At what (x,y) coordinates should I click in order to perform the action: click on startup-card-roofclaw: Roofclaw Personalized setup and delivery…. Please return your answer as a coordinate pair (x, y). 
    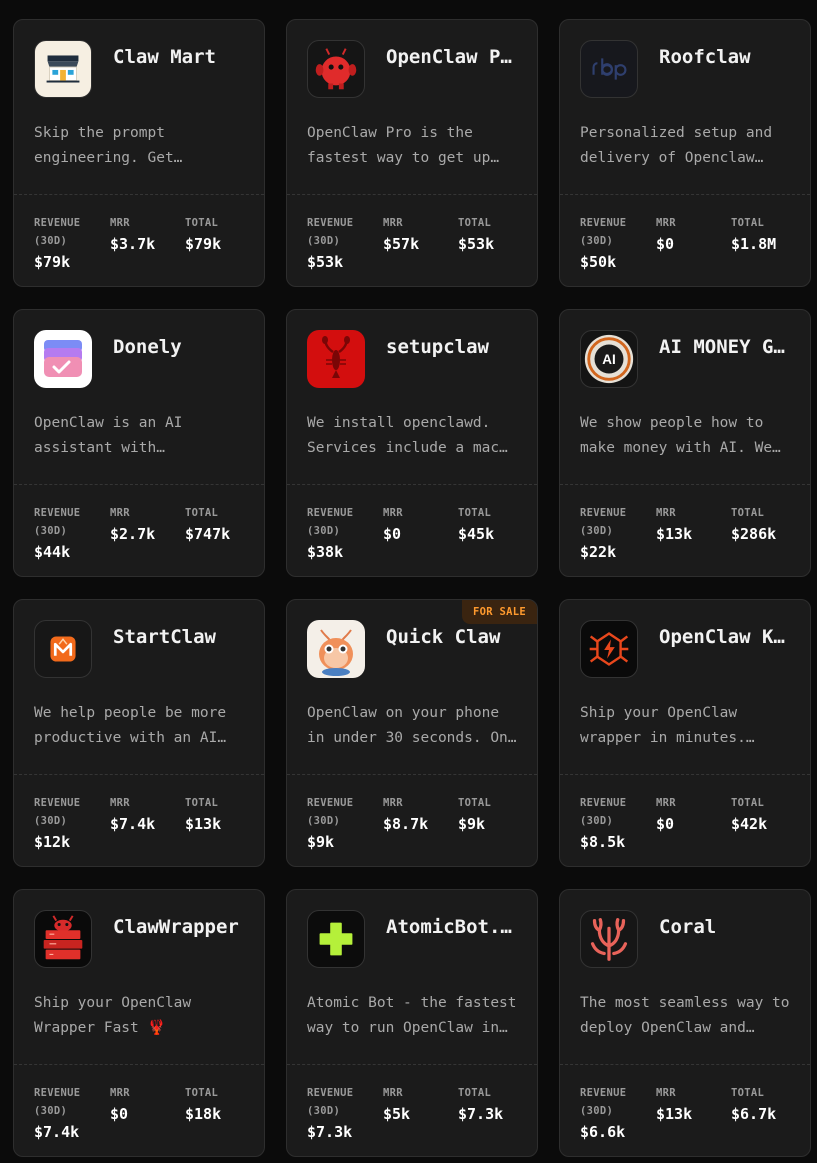
    Looking at the image, I should click on (685, 153).